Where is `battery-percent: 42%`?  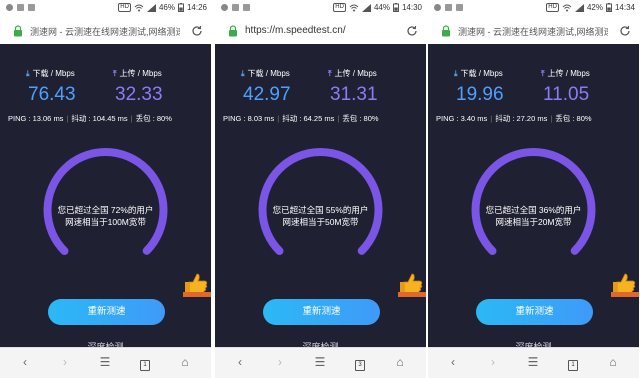 battery-percent: 42% is located at coordinates (594, 7).